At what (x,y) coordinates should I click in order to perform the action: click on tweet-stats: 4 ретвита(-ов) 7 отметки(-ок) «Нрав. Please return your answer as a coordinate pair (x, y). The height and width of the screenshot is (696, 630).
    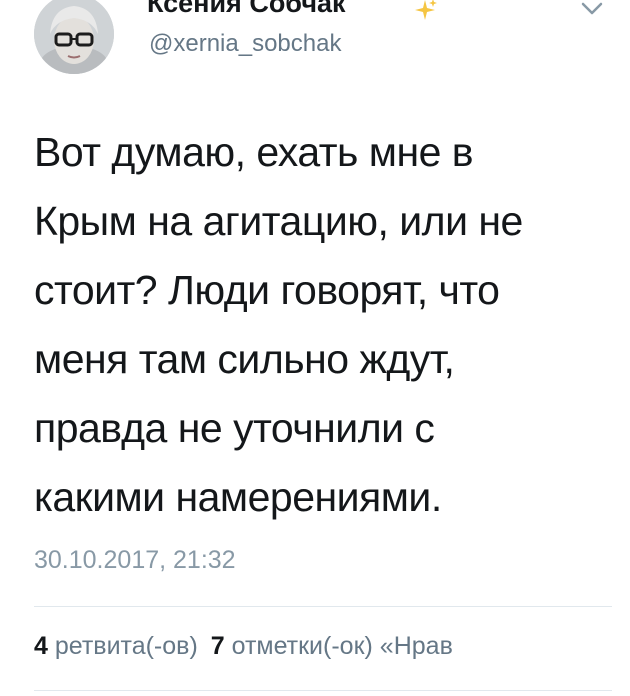
    Looking at the image, I should click on (243, 646).